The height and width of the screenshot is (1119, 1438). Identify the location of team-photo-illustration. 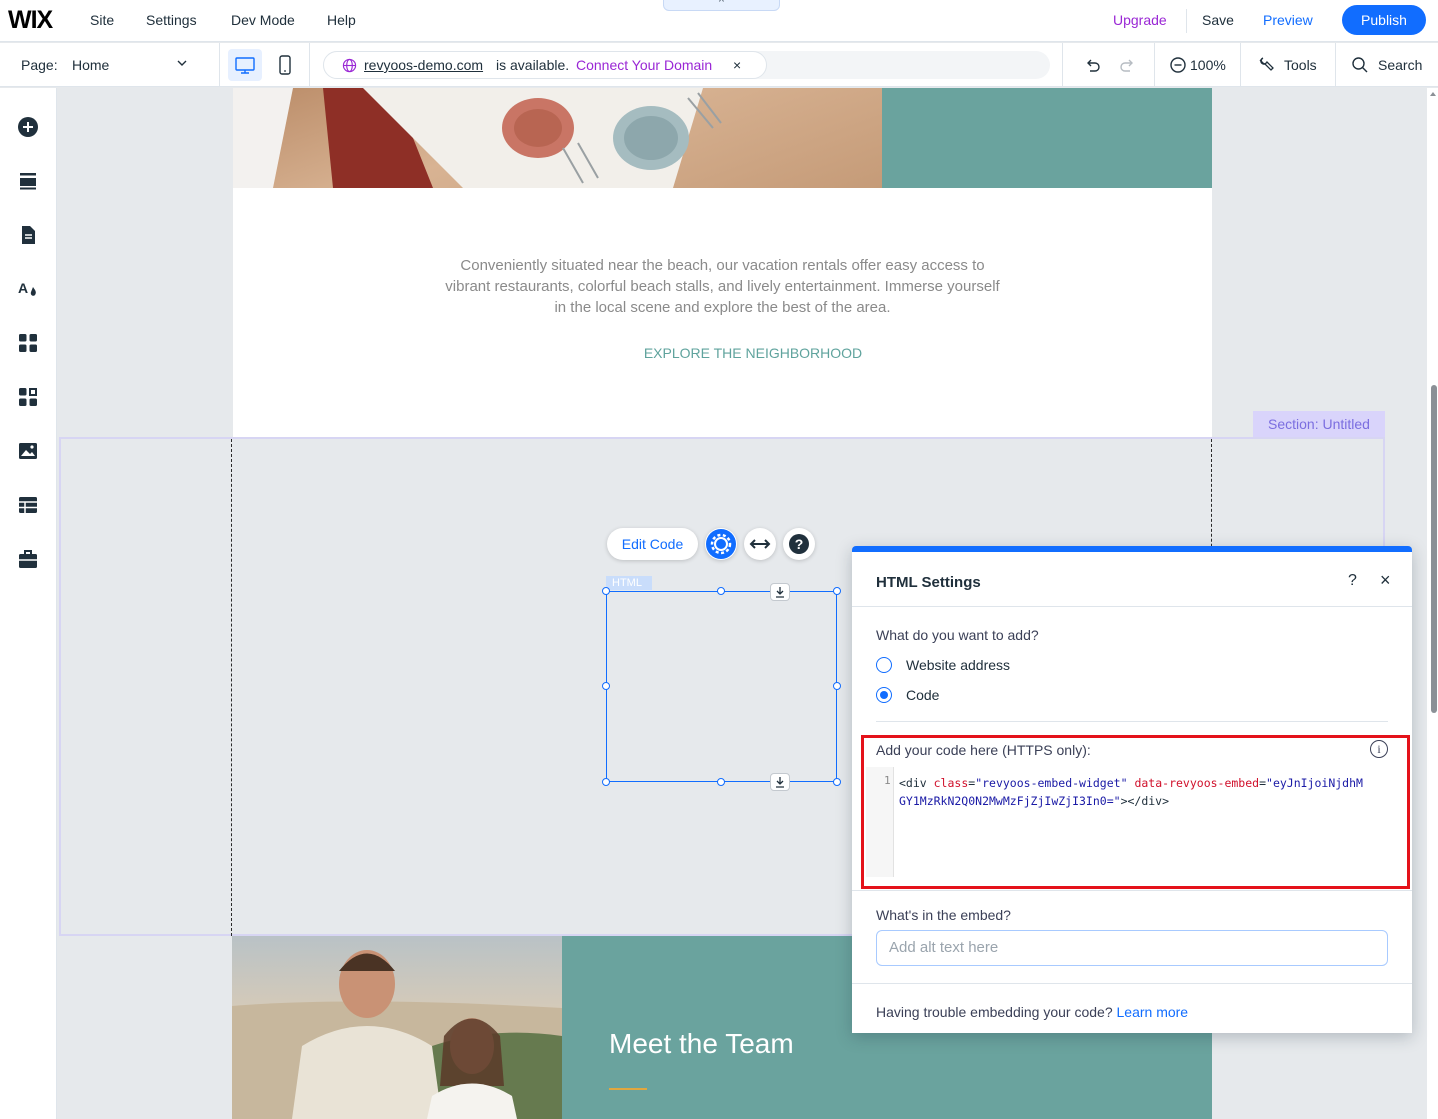
(397, 1034).